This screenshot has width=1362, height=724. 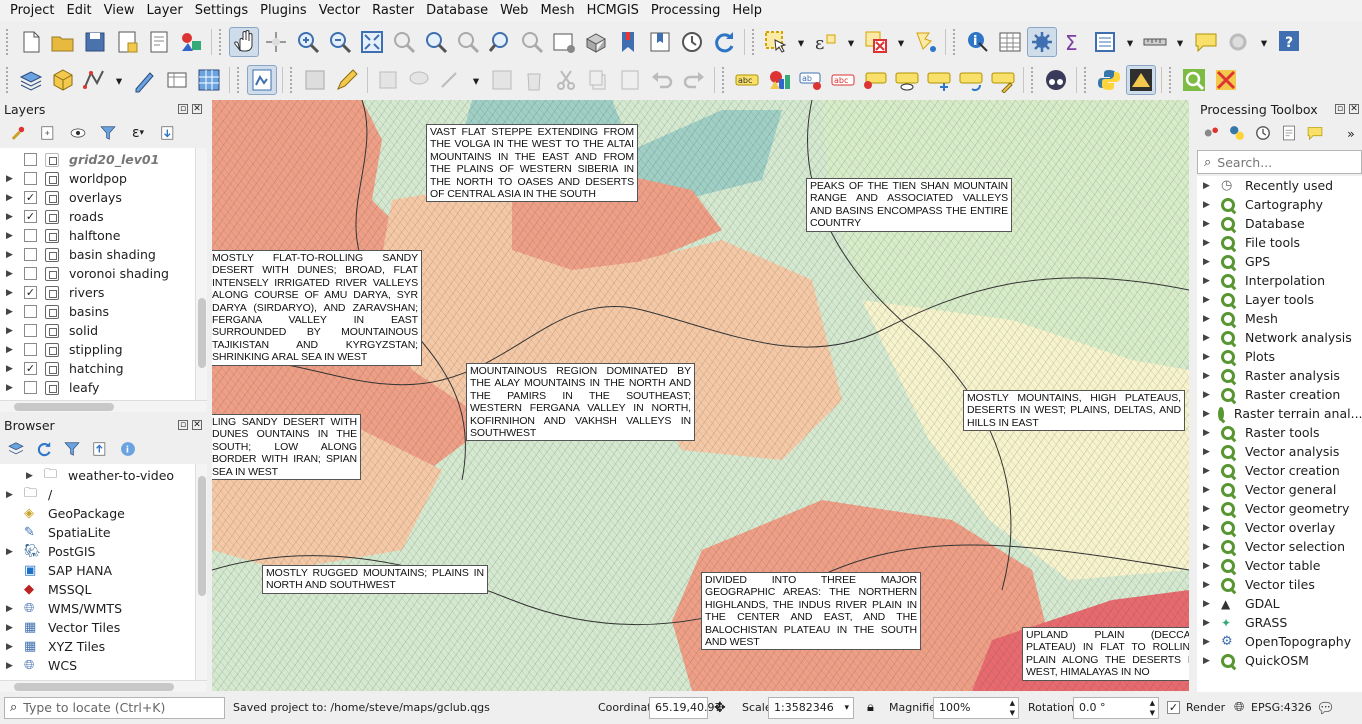 What do you see at coordinates (339, 11) in the screenshot?
I see `menu-vector: Vector` at bounding box center [339, 11].